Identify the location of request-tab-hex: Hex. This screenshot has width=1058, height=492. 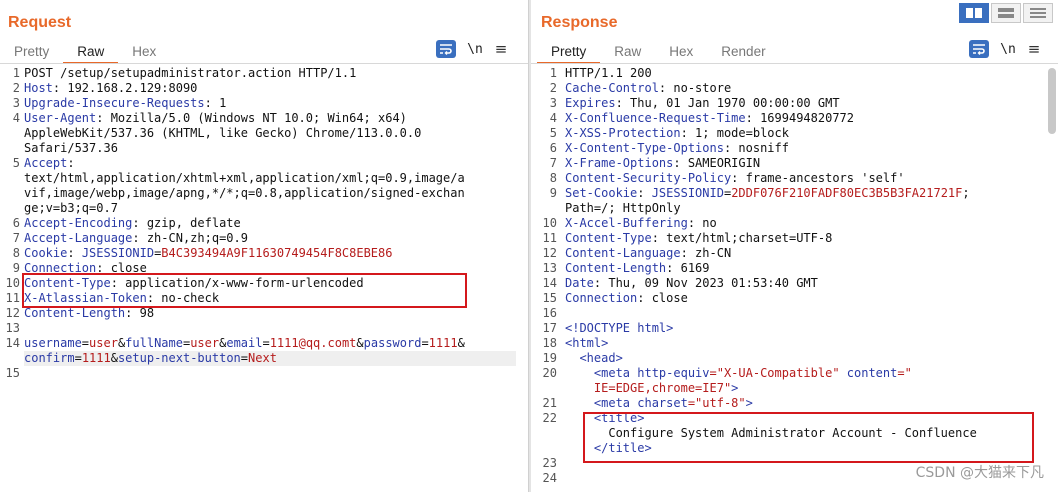
(144, 52).